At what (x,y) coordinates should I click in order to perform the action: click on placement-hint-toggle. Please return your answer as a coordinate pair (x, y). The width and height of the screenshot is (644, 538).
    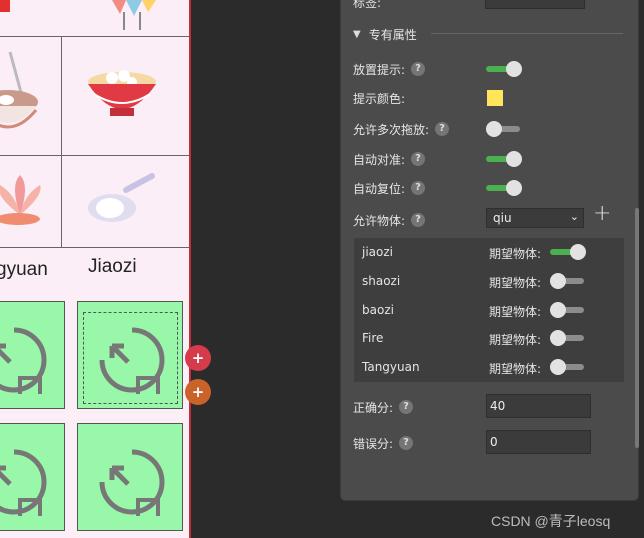
    Looking at the image, I should click on (504, 69).